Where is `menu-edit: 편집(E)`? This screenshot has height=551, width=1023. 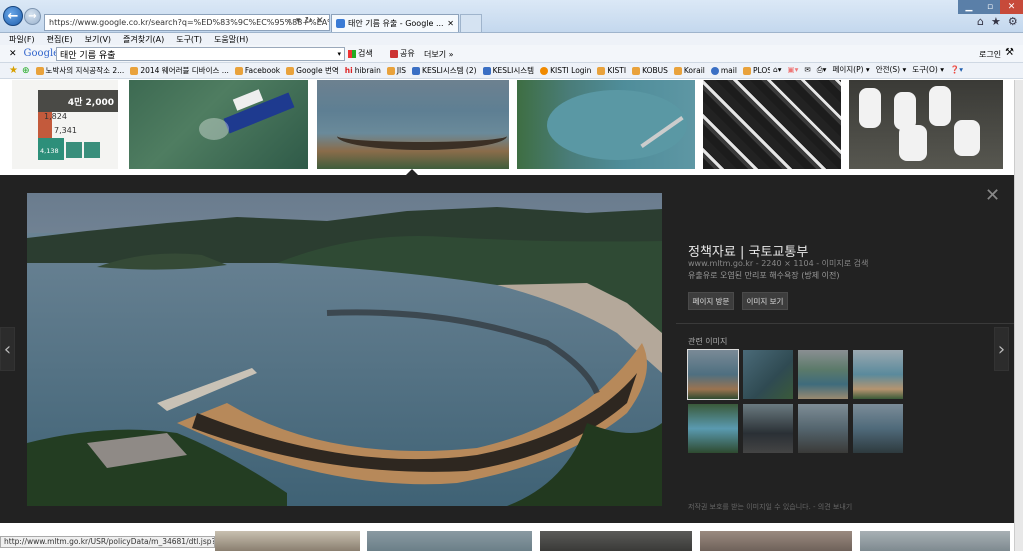
menu-edit: 편집(E) is located at coordinates (60, 39).